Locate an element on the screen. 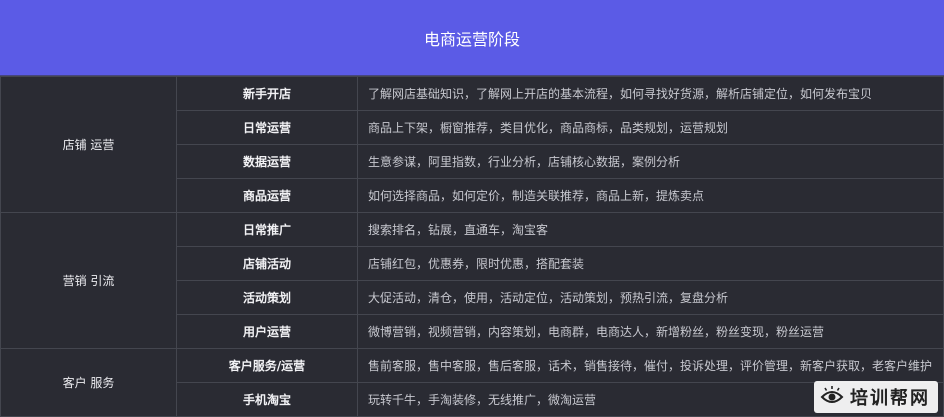  item-cell: 客户服务/运营 is located at coordinates (267, 365).